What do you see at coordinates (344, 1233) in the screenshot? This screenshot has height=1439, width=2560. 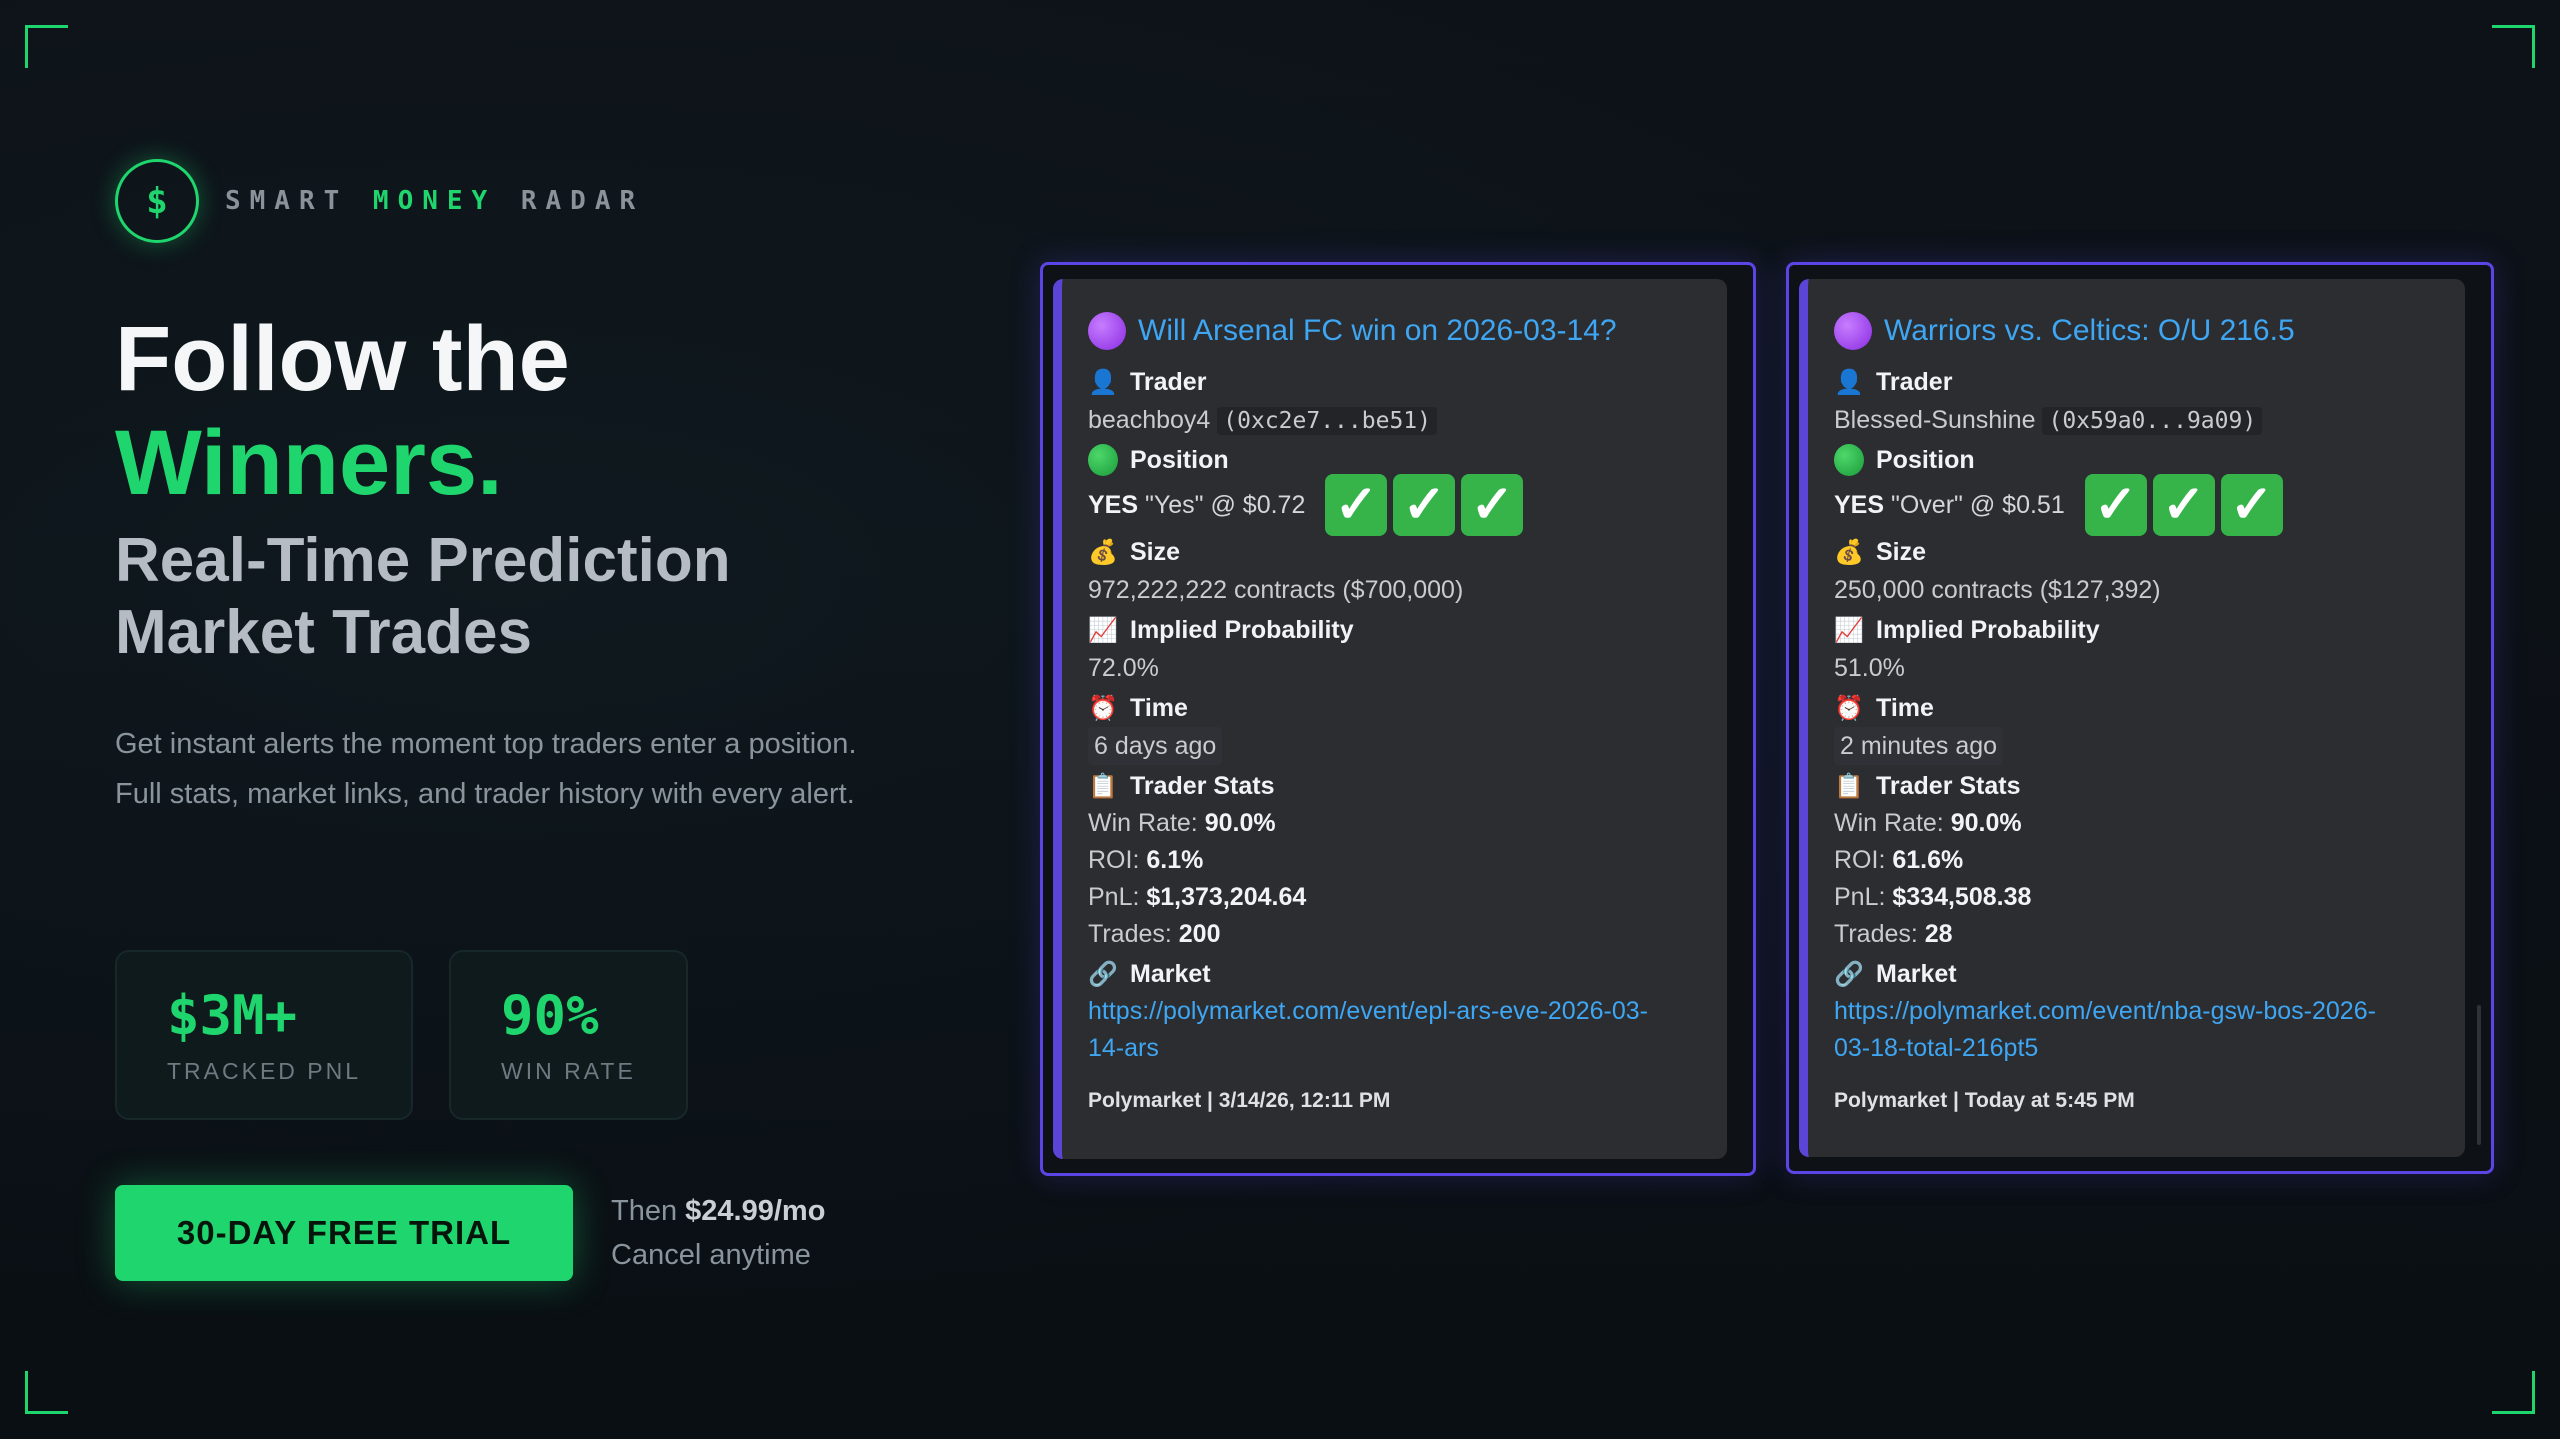 I see `free-trial-button: 30-DAY FREE TRIAL` at bounding box center [344, 1233].